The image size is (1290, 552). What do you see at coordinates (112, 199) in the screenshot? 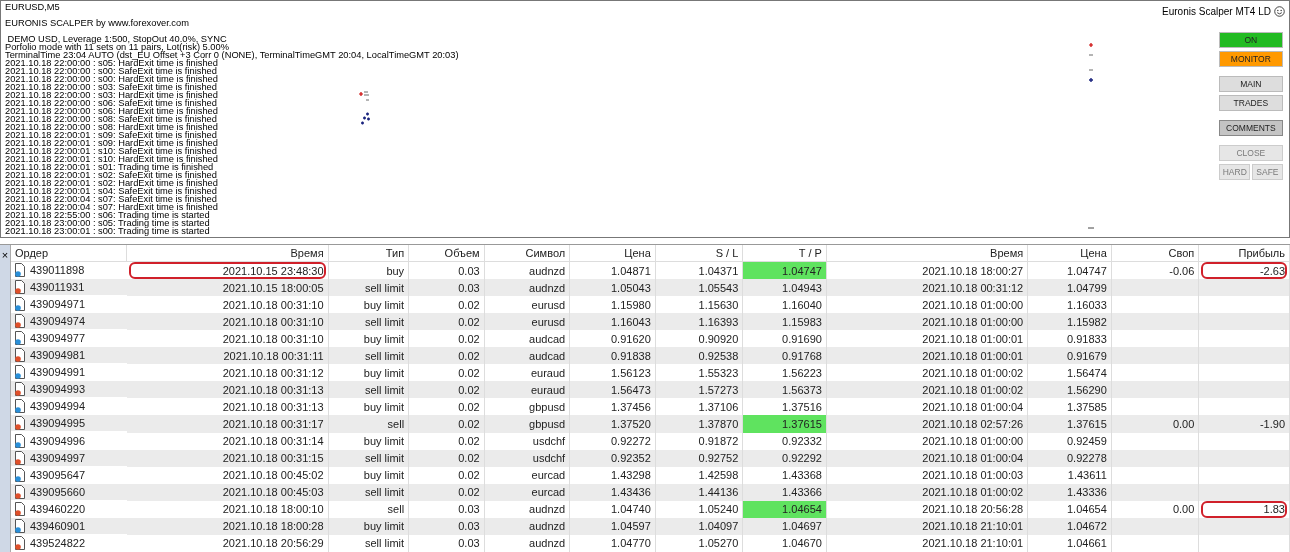
I see `log-line: 2021.10.18 22:00:04 : s07: SafeExit time is finished` at bounding box center [112, 199].